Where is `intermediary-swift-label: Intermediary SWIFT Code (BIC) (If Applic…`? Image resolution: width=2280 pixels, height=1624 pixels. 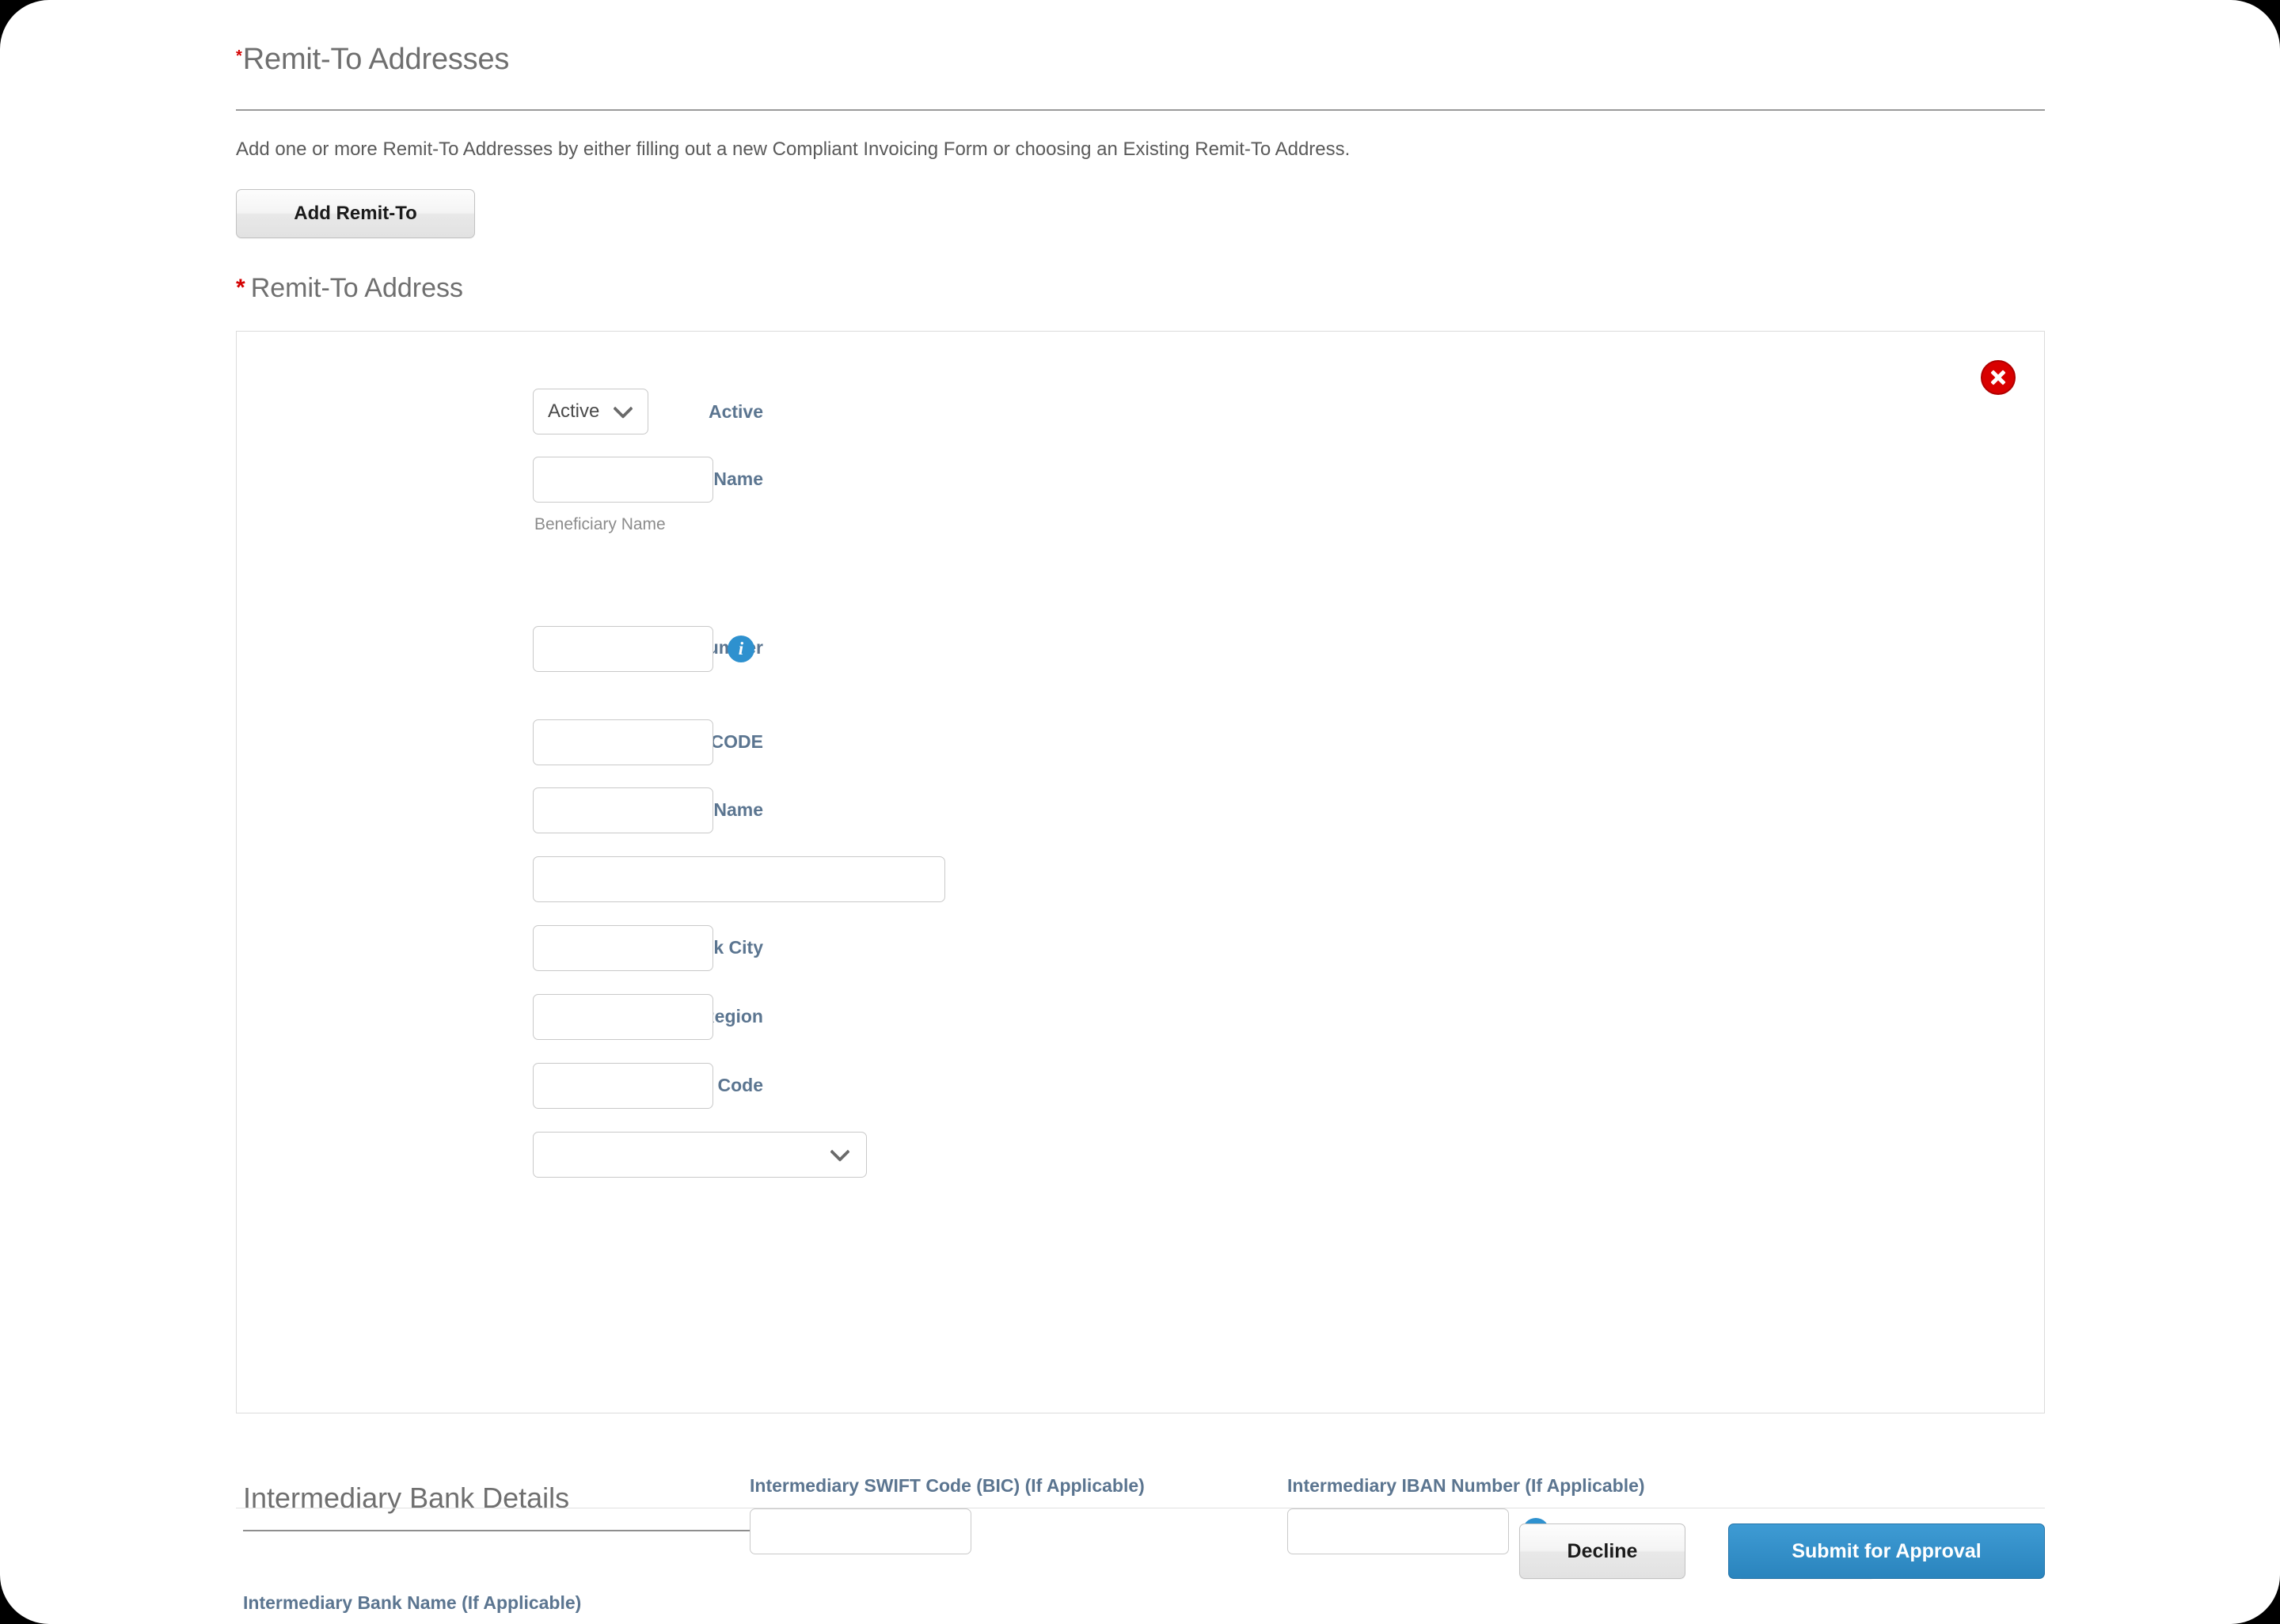
intermediary-swift-label: Intermediary SWIFT Code (BIC) (If Applic… is located at coordinates (947, 1485).